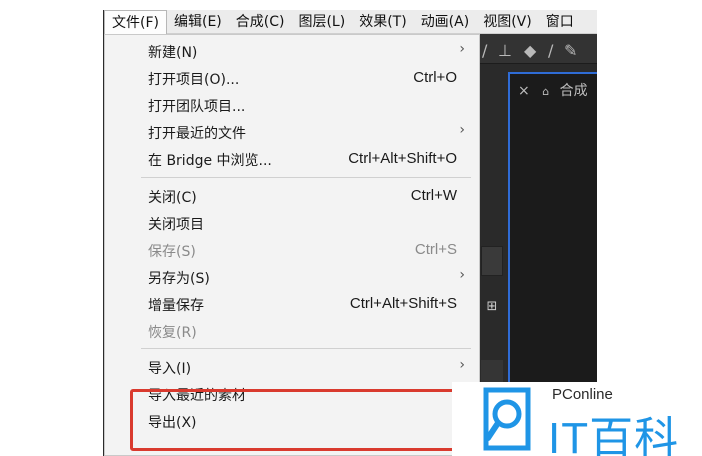 Image resolution: width=702 pixels, height=456 pixels. What do you see at coordinates (170, 369) in the screenshot?
I see `menu-item-label: 导入(I)` at bounding box center [170, 369].